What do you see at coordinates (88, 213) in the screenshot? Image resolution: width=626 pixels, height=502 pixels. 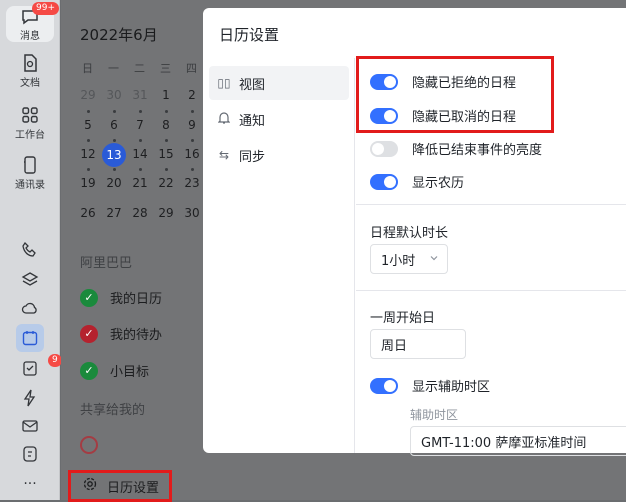 I see `day-cell: 26` at bounding box center [88, 213].